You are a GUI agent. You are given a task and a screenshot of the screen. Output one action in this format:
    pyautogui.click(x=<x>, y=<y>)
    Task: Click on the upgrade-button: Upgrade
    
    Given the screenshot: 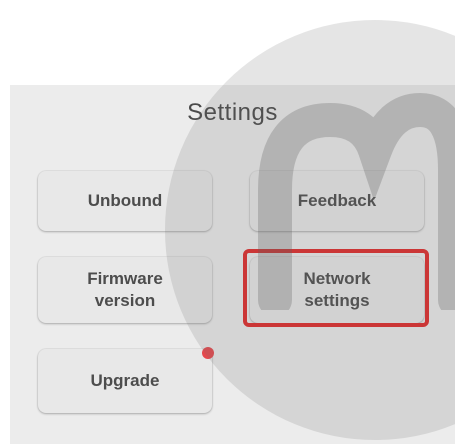 What is the action you would take?
    pyautogui.click(x=125, y=381)
    